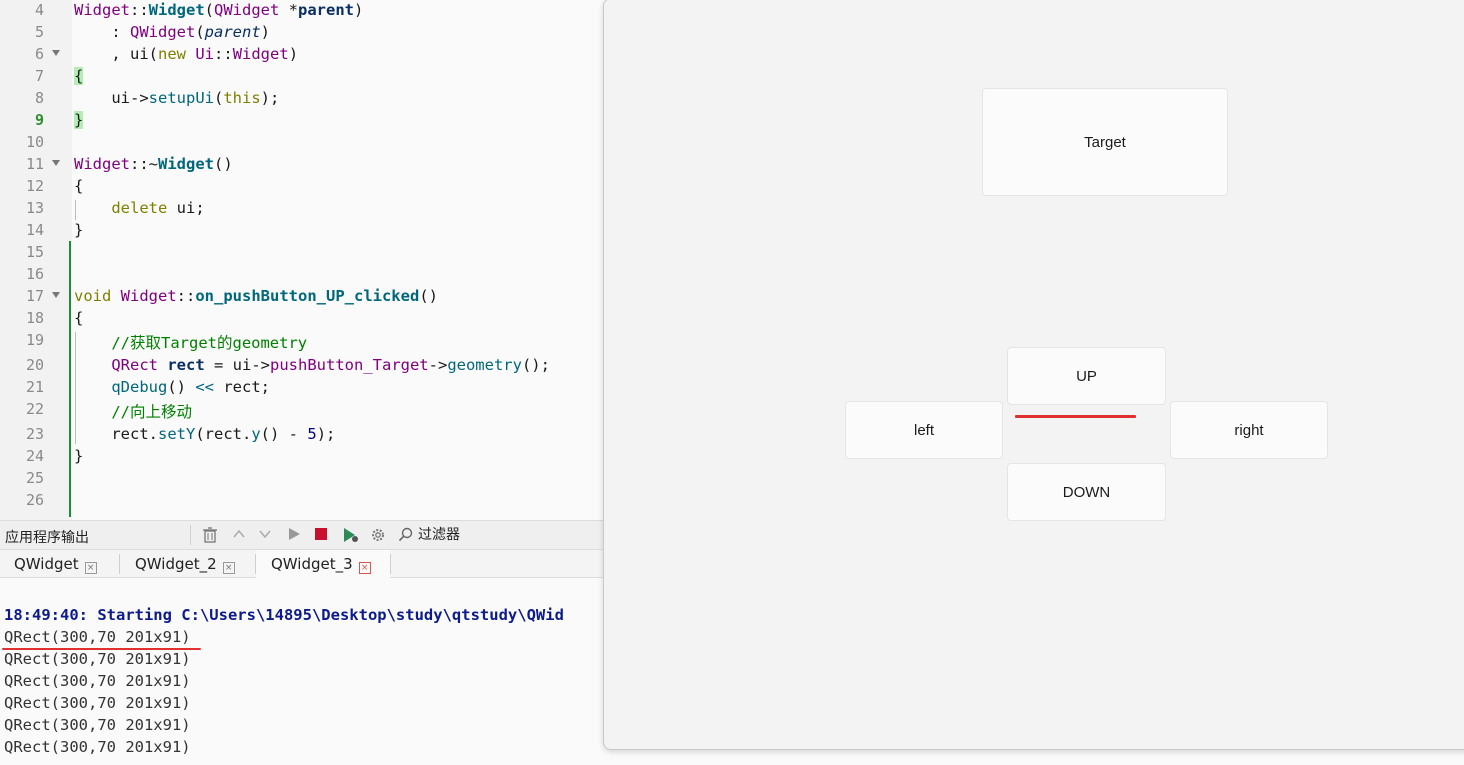 The width and height of the screenshot is (1464, 765). Describe the element at coordinates (34, 274) in the screenshot. I see `line-number: 16` at that location.